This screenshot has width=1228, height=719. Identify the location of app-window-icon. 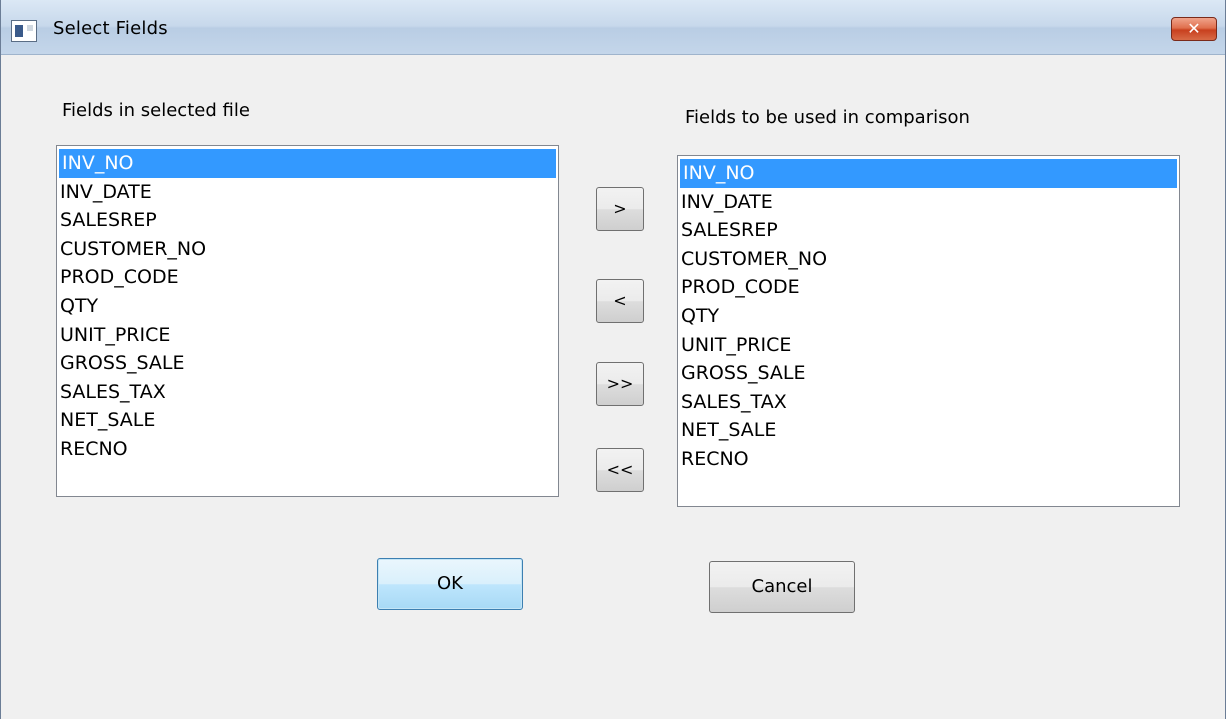
(24, 31).